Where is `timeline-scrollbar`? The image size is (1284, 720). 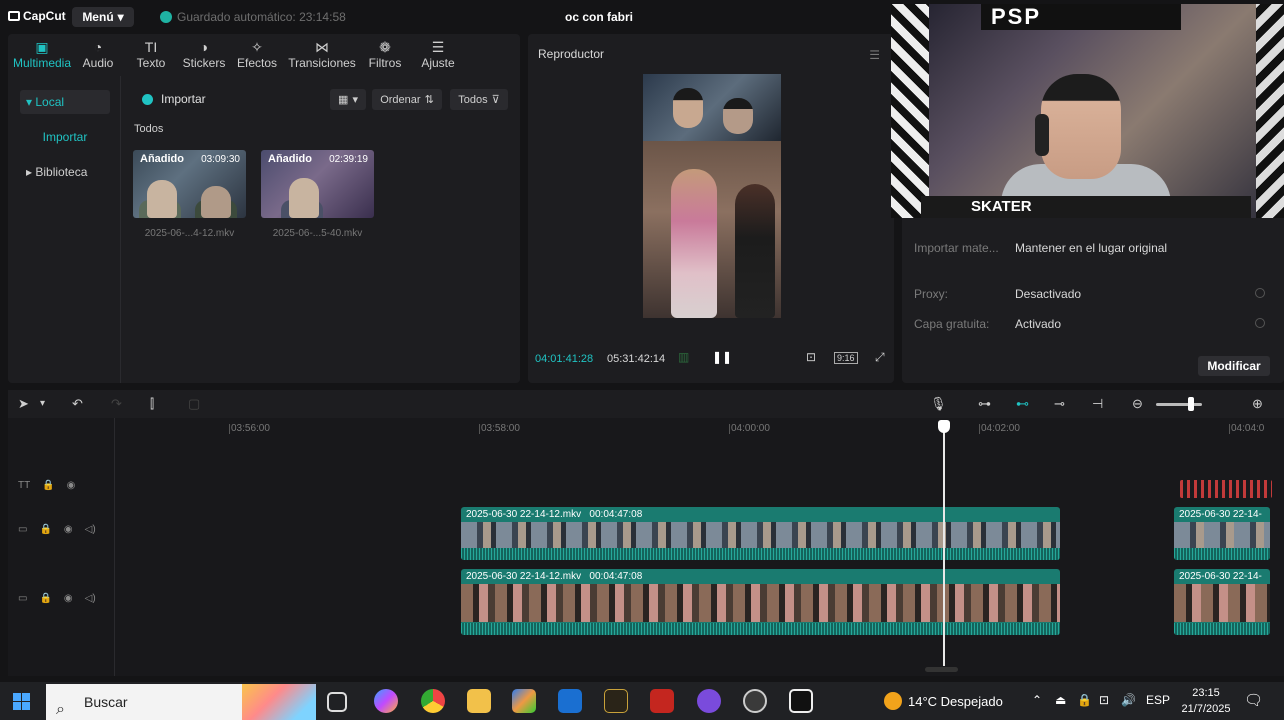
timeline-scrollbar is located at coordinates (941, 669).